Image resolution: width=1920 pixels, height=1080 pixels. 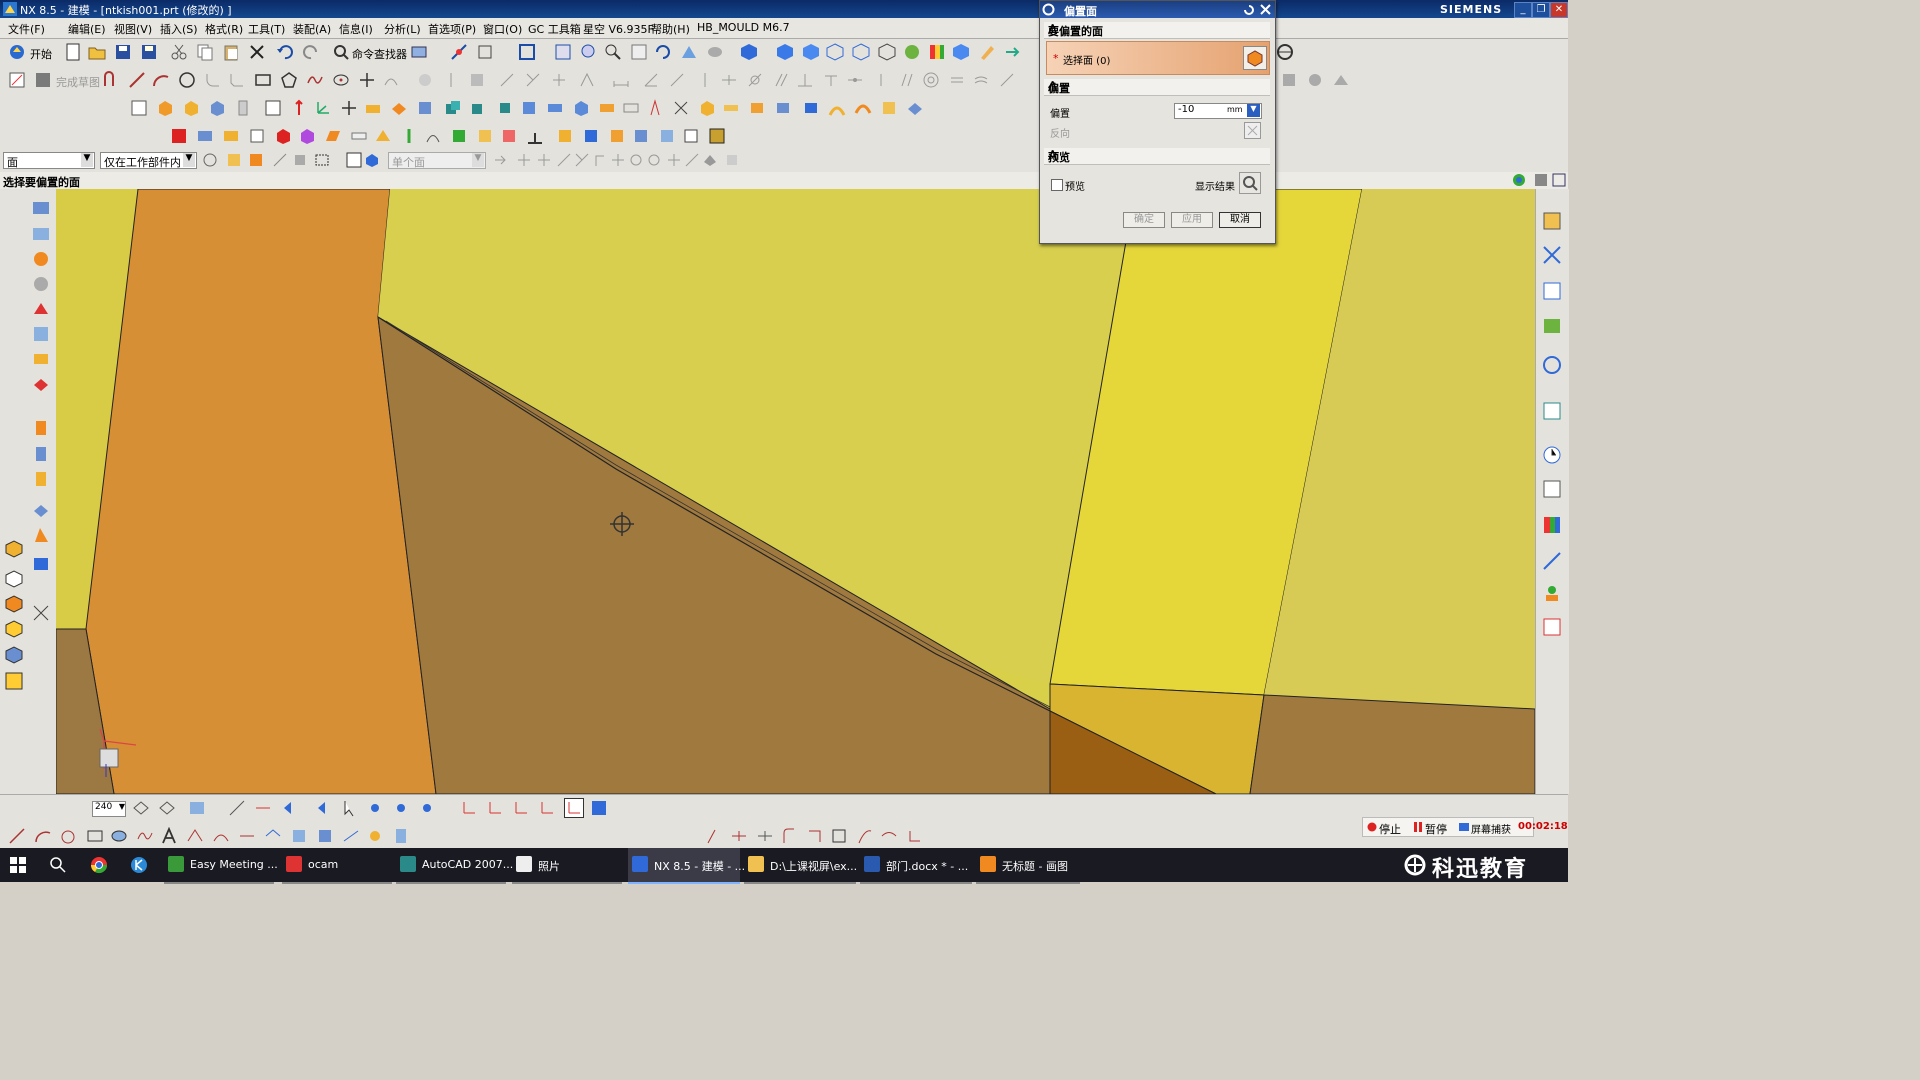 What do you see at coordinates (453, 108) in the screenshot?
I see `unite-icon` at bounding box center [453, 108].